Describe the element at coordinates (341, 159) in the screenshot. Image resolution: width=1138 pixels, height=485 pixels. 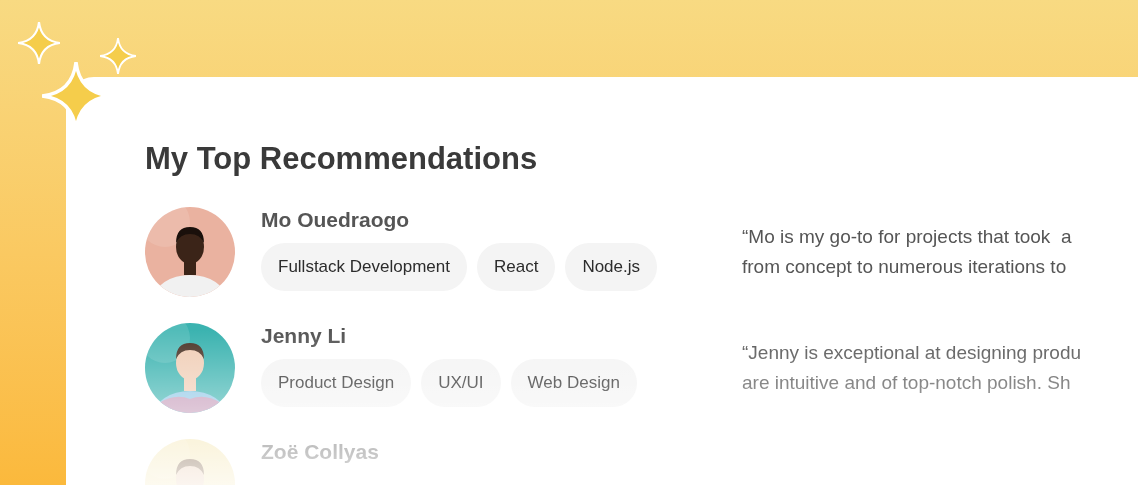
I see `section-title: My Top Recommendations` at that location.